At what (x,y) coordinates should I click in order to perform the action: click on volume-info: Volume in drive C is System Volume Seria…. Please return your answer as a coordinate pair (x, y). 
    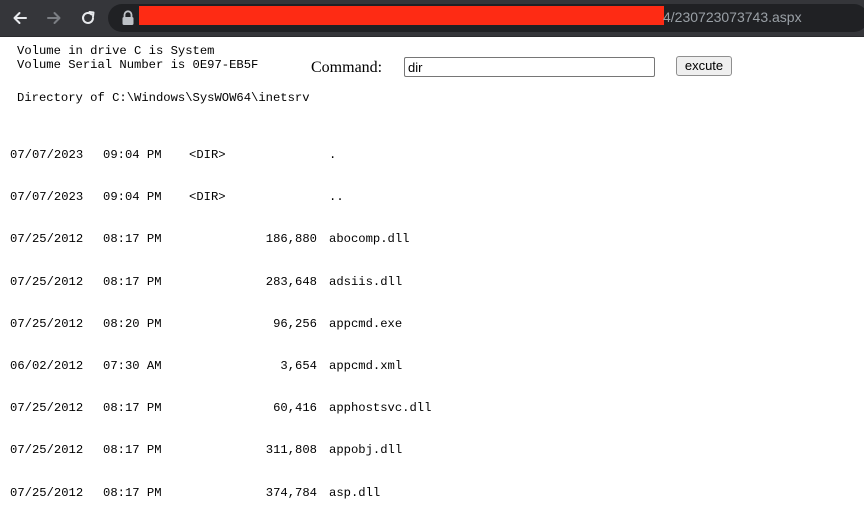
    Looking at the image, I should click on (138, 58).